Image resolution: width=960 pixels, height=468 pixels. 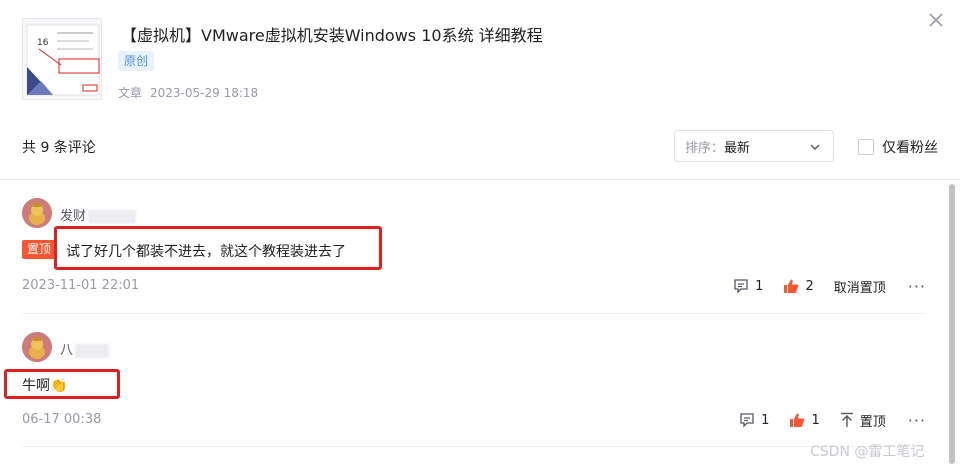 What do you see at coordinates (480, 146) in the screenshot?
I see `comments-toolbar: 共 9 条评论 排序： 最新 仅看粉丝` at bounding box center [480, 146].